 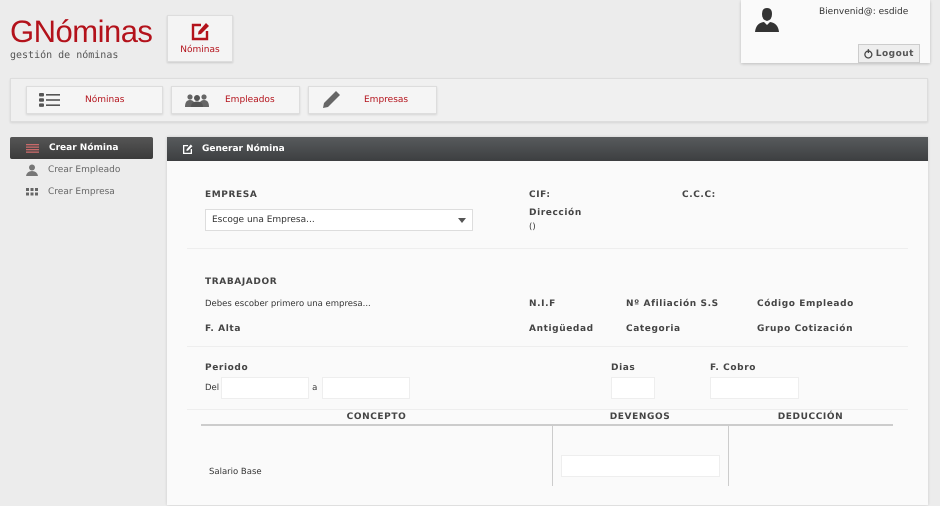 What do you see at coordinates (806, 304) in the screenshot?
I see `field-label: Código Empleado` at bounding box center [806, 304].